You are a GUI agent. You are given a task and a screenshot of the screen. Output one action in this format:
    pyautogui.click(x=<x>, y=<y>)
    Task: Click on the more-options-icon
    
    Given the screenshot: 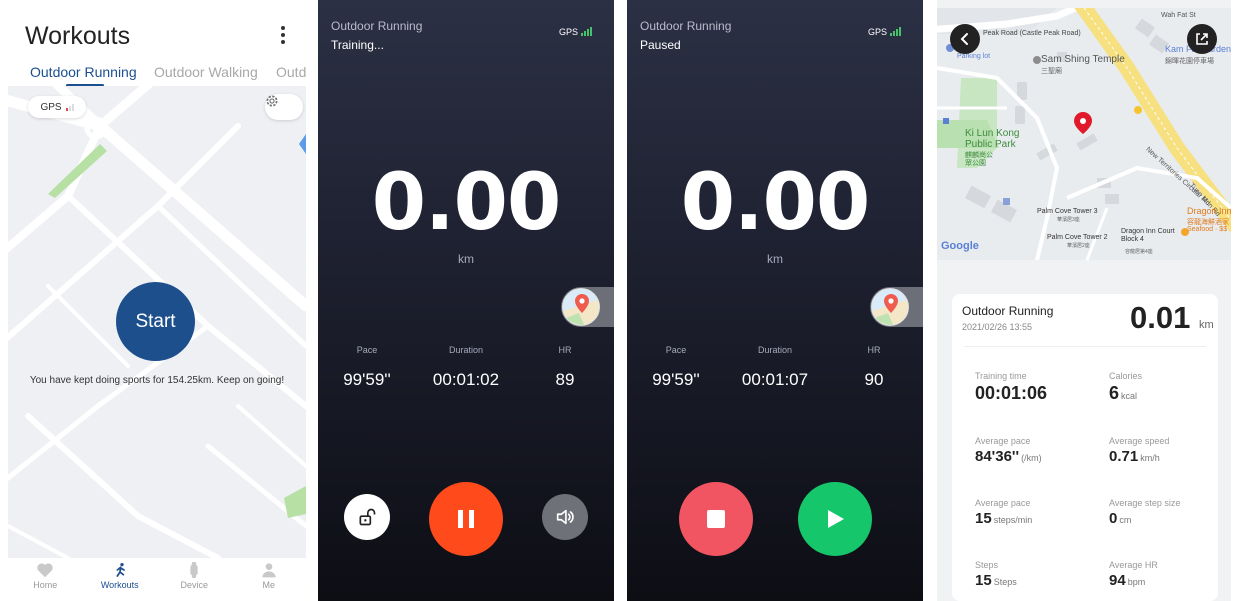 What is the action you would take?
    pyautogui.click(x=283, y=35)
    